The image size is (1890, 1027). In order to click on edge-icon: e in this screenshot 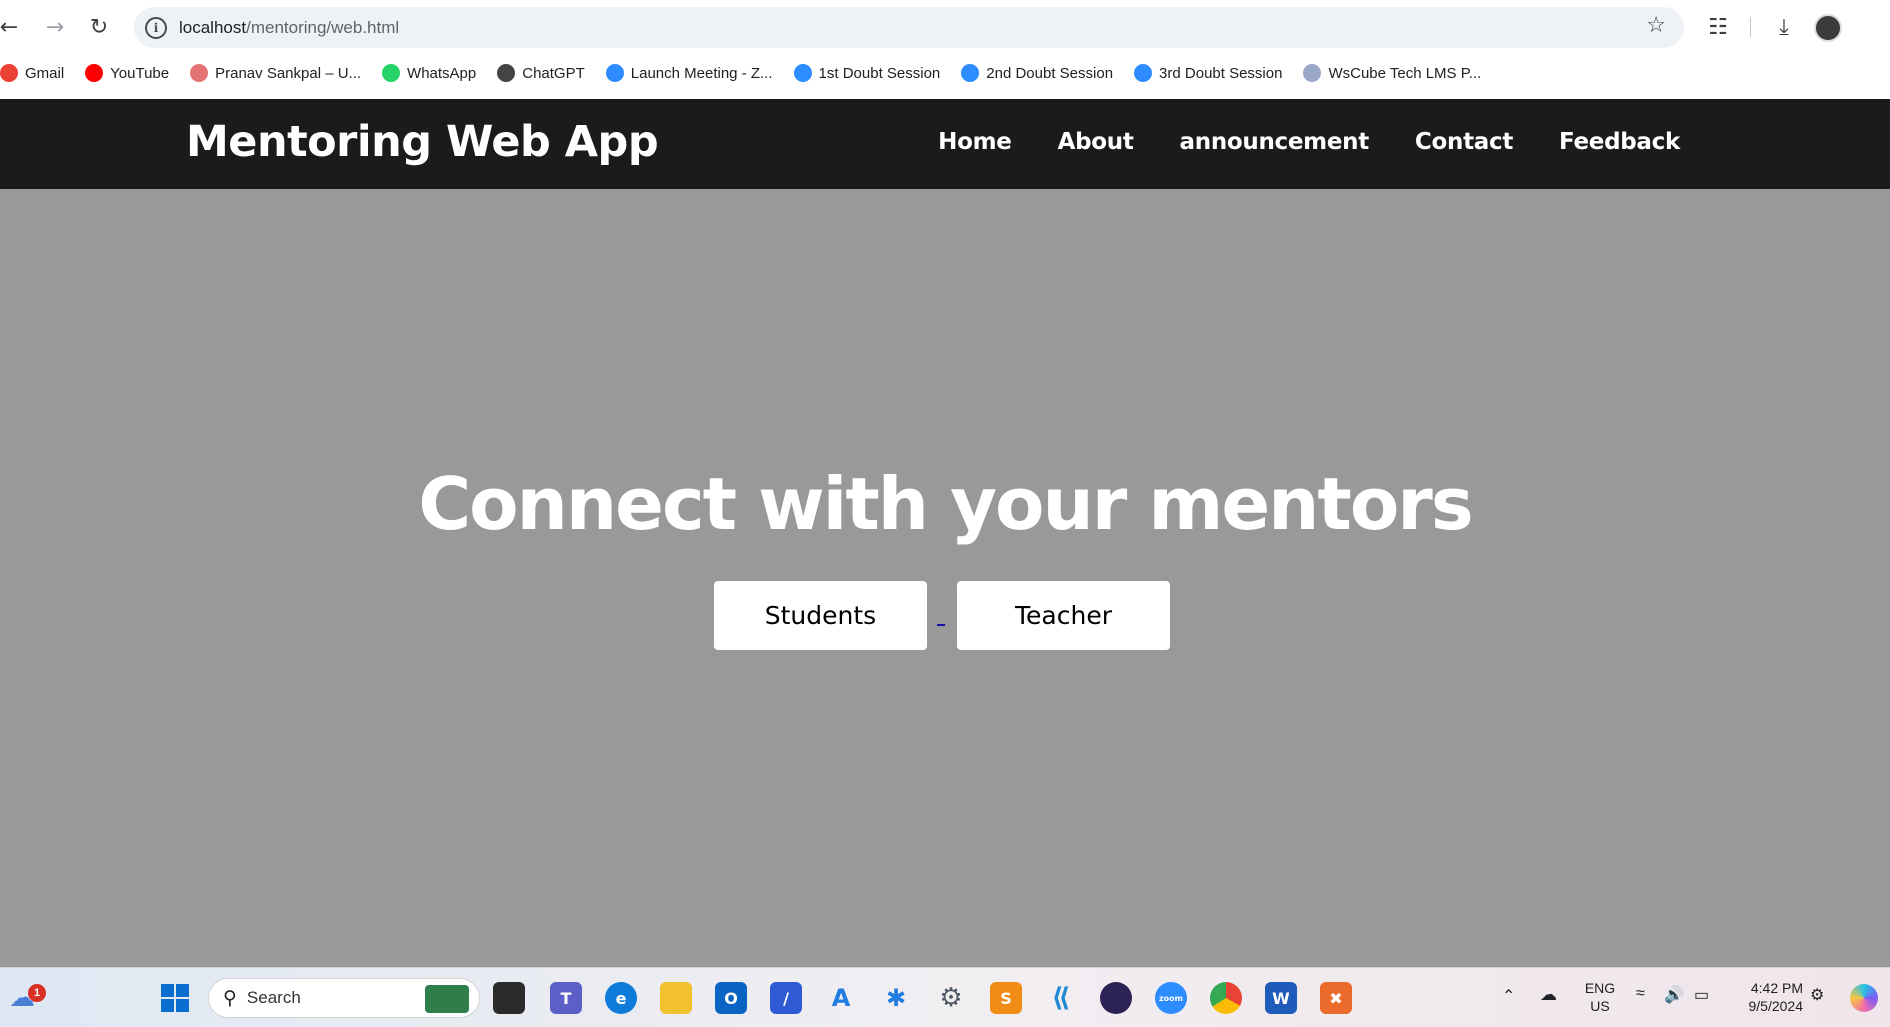, I will do `click(621, 998)`.